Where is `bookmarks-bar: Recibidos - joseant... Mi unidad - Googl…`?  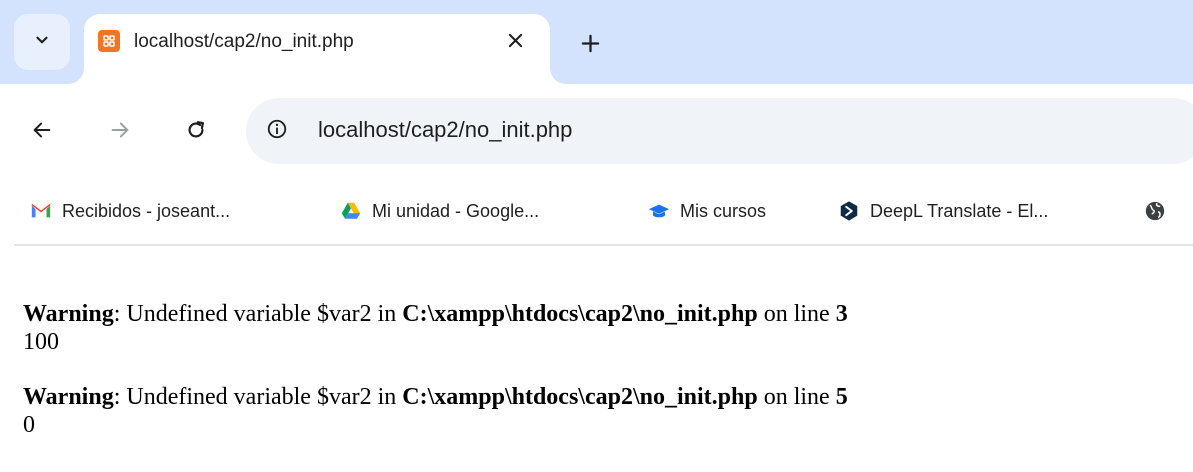
bookmarks-bar: Recibidos - joseant... Mi unidad - Googl… is located at coordinates (596, 212).